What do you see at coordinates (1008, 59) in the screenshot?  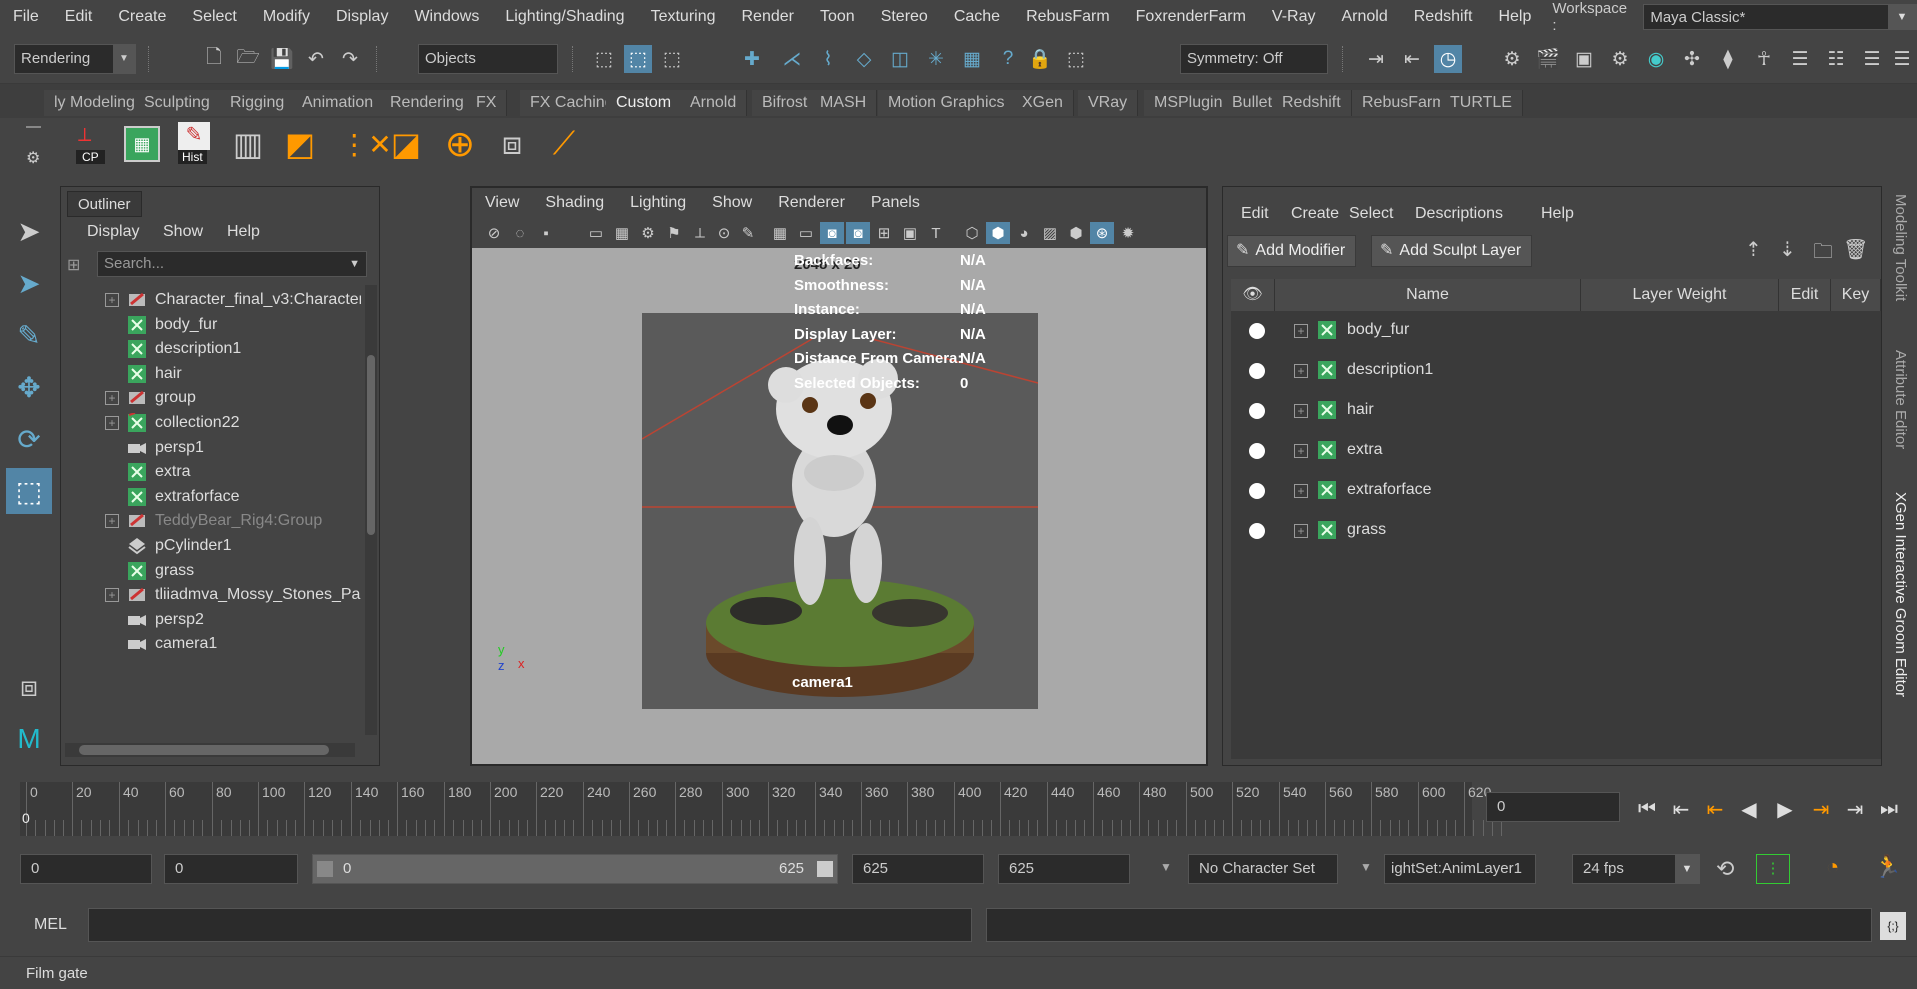 I see `help-icon: ?` at bounding box center [1008, 59].